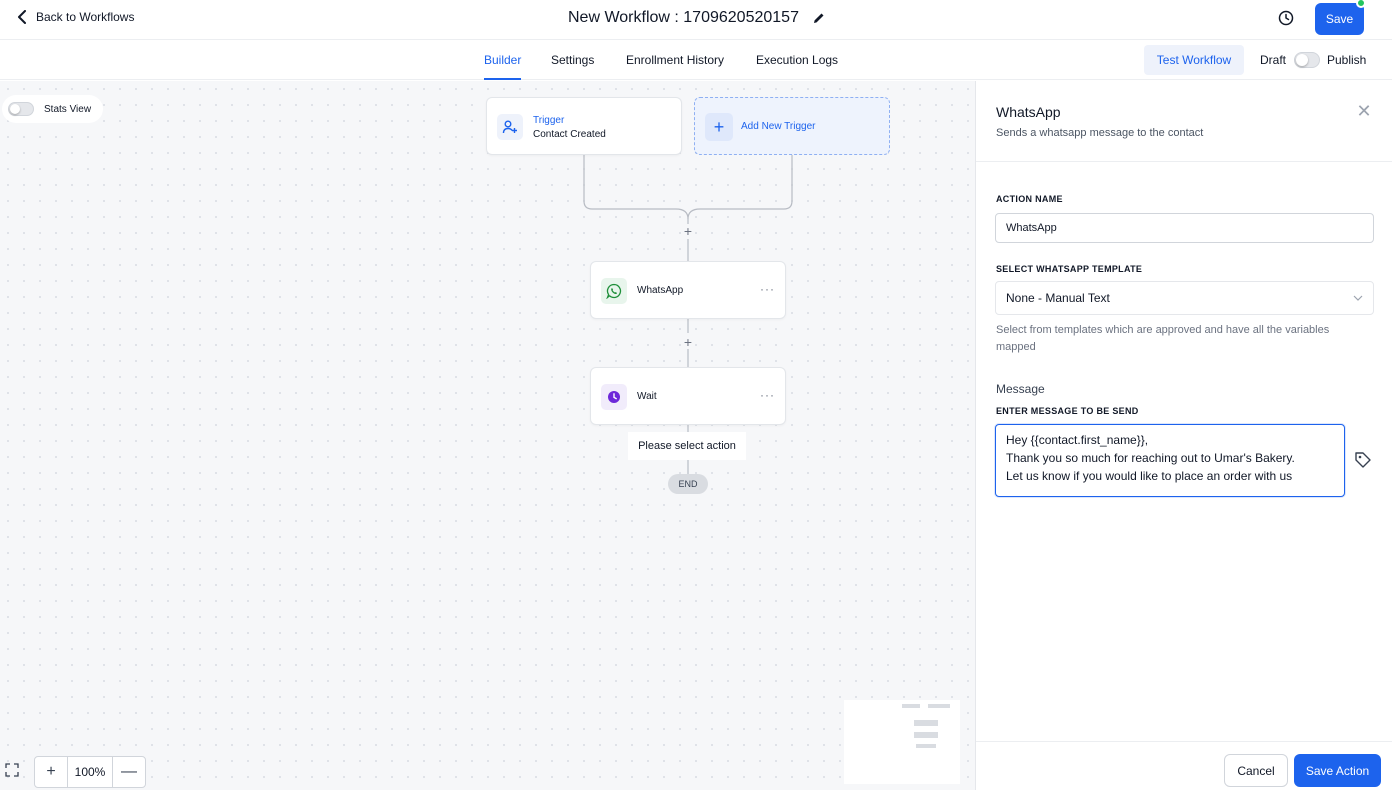  Describe the element at coordinates (129, 772) in the screenshot. I see `zoom-out-button: —` at that location.